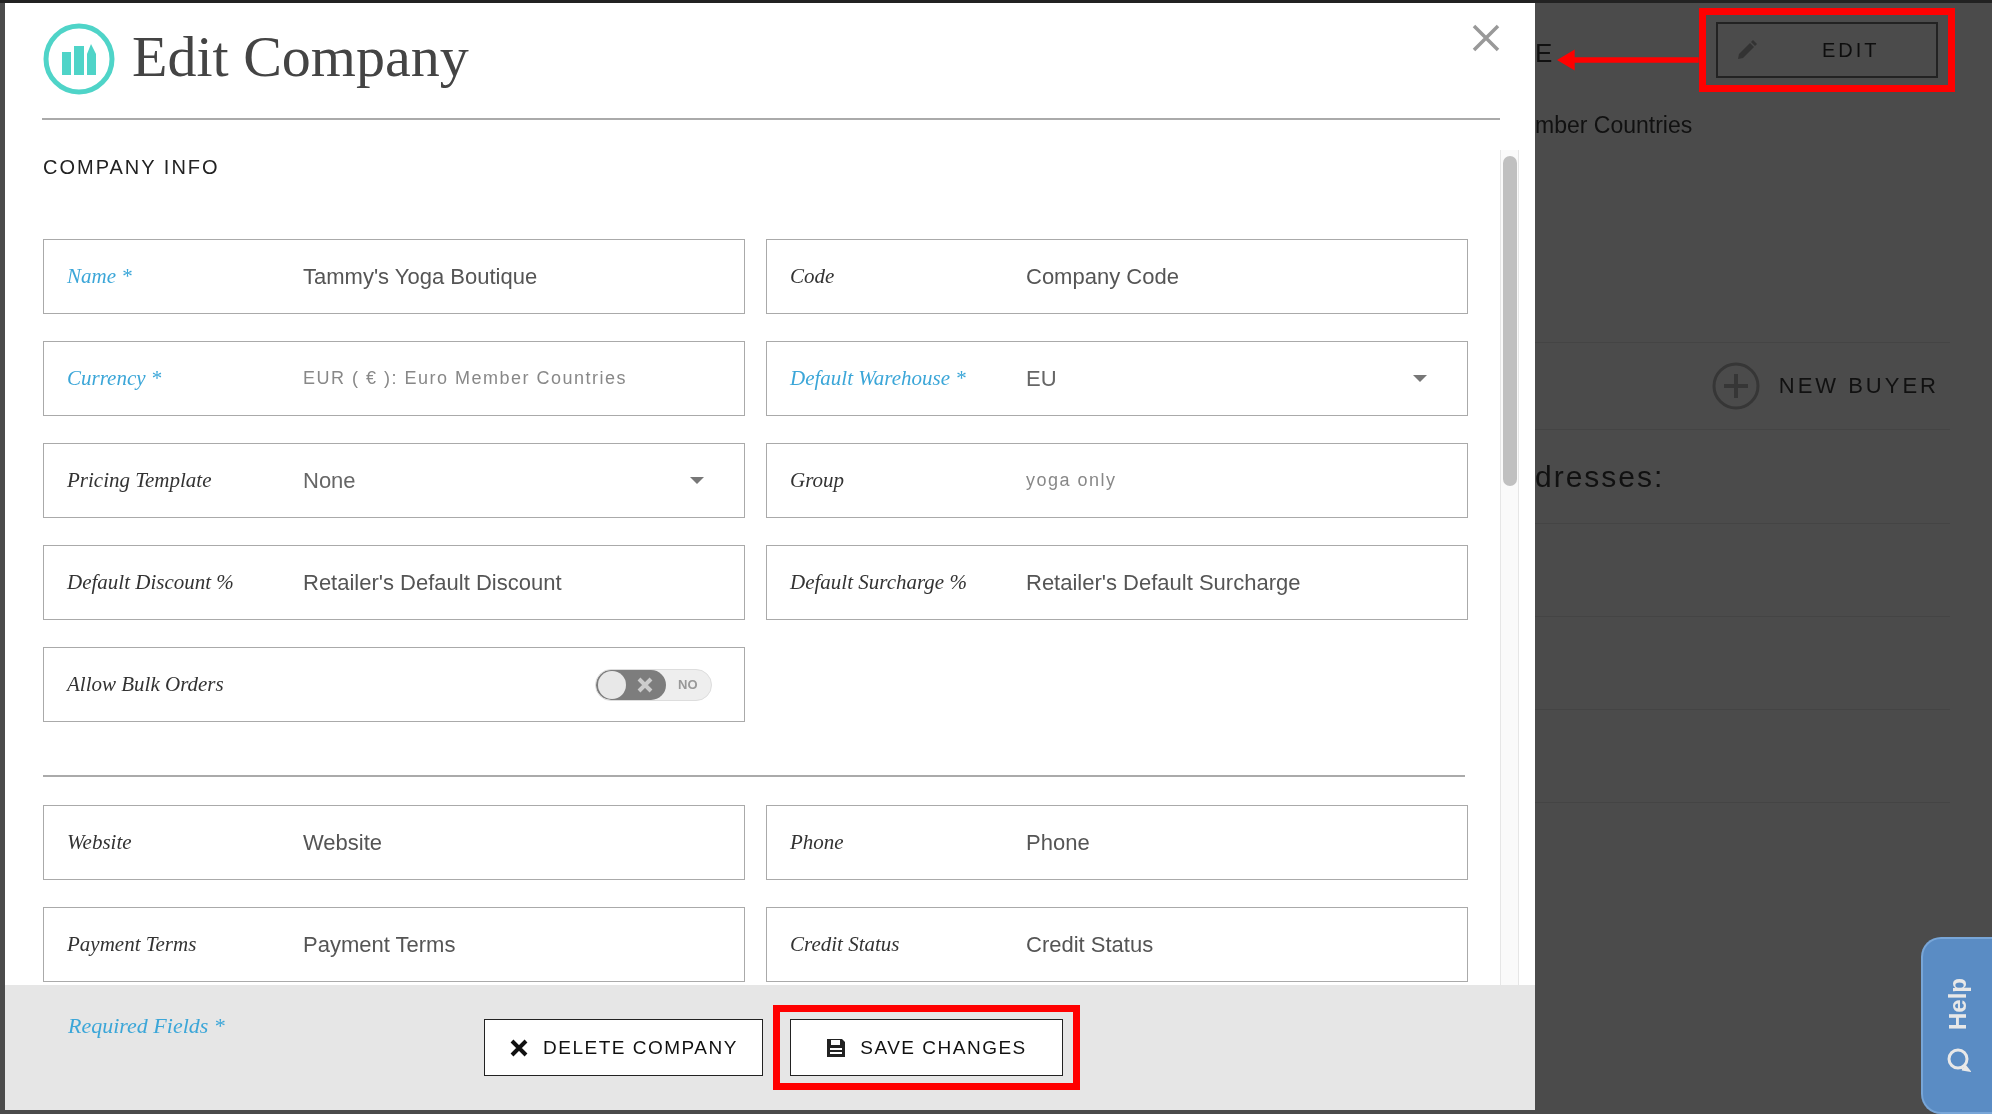 The height and width of the screenshot is (1114, 1992). I want to click on field-label: Phone, so click(817, 842).